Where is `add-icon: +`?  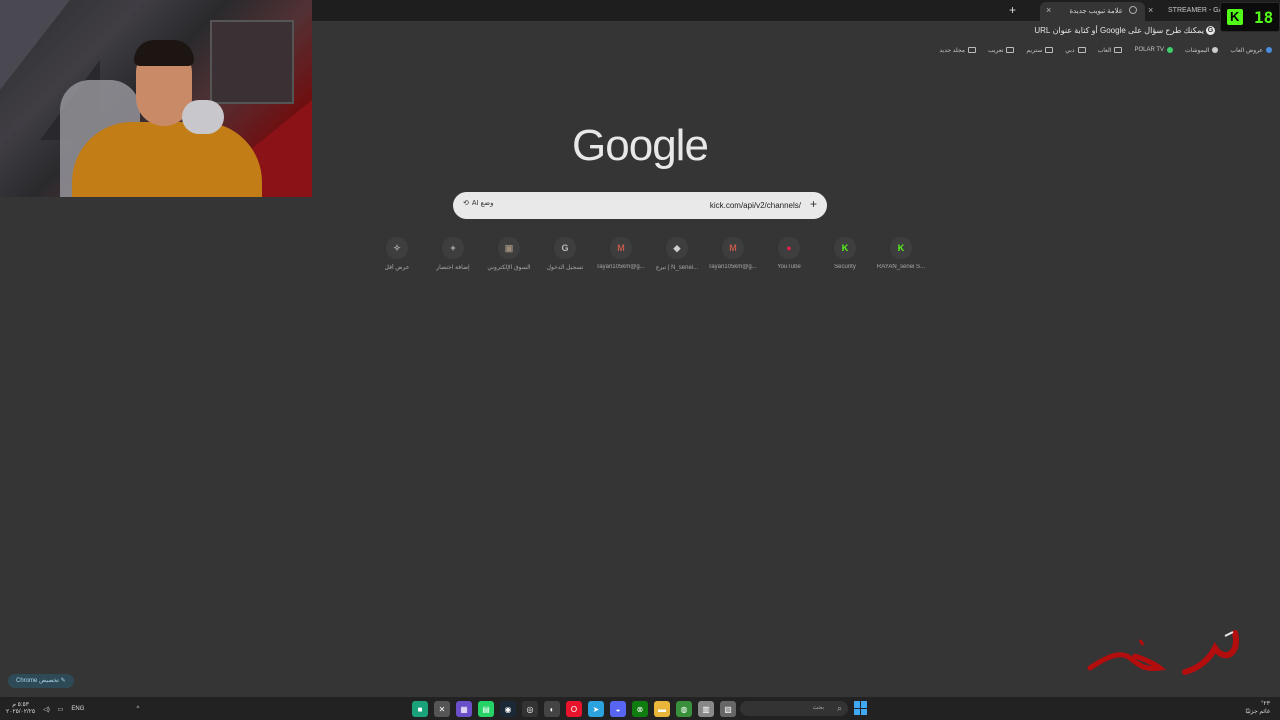 add-icon: + is located at coordinates (813, 204).